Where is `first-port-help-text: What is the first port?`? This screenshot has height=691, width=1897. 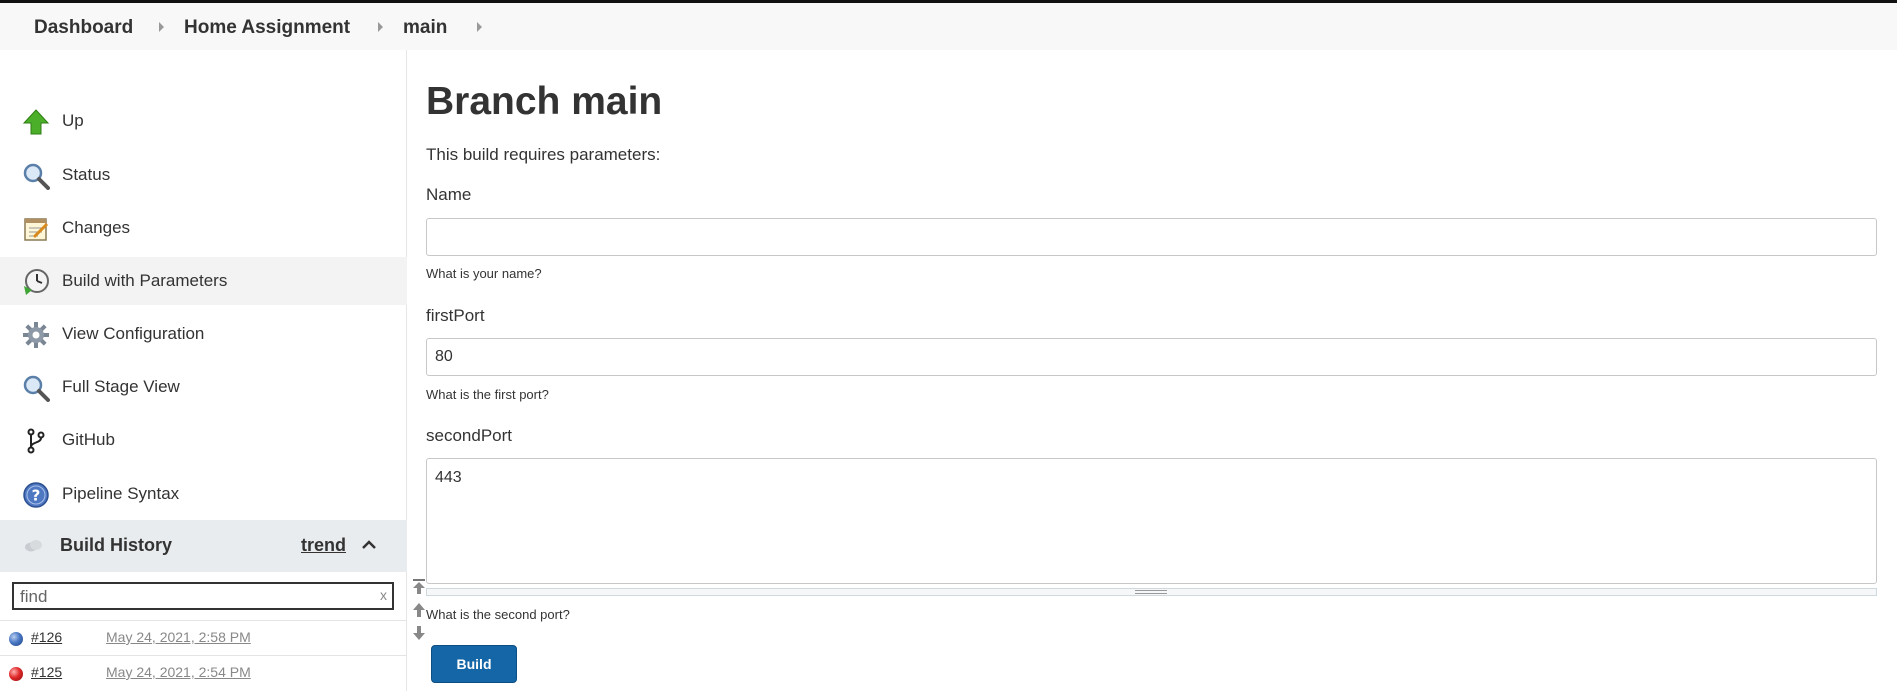
first-port-help-text: What is the first port? is located at coordinates (487, 394).